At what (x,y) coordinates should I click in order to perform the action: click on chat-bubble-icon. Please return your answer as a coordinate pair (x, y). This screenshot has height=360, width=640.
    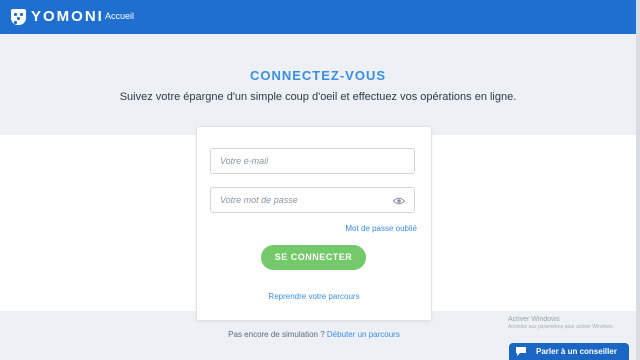
    Looking at the image, I should click on (521, 351).